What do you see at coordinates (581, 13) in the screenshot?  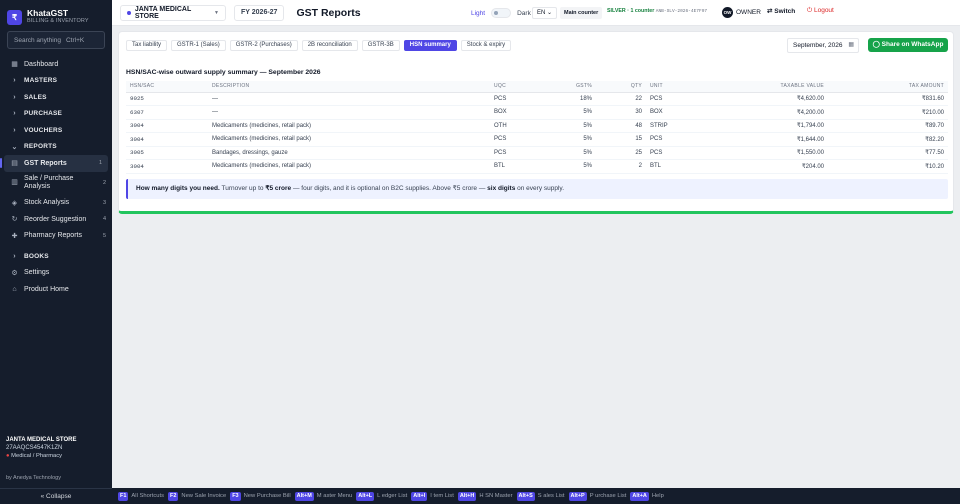 I see `counter-badge: Main counter` at bounding box center [581, 13].